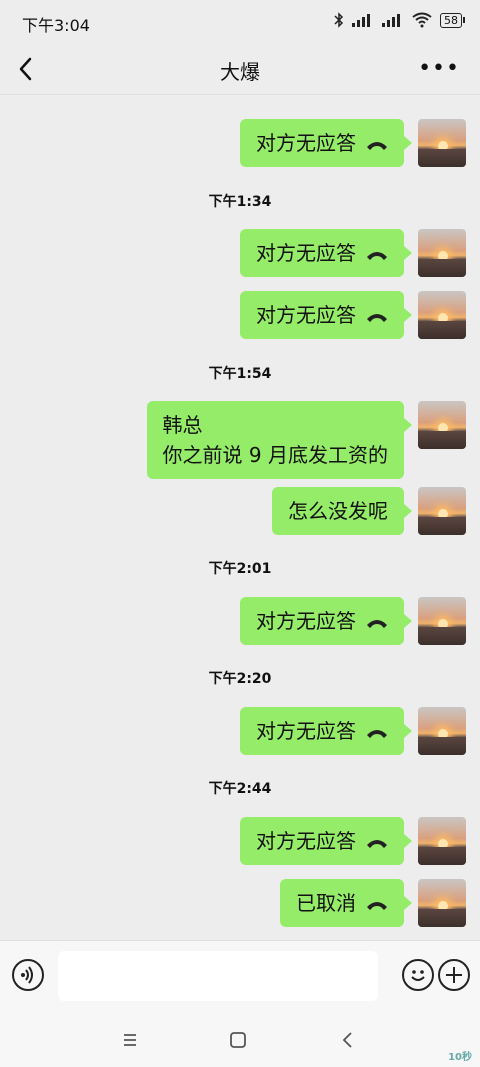 The width and height of the screenshot is (480, 1067). I want to click on message-row: 已取消, so click(373, 903).